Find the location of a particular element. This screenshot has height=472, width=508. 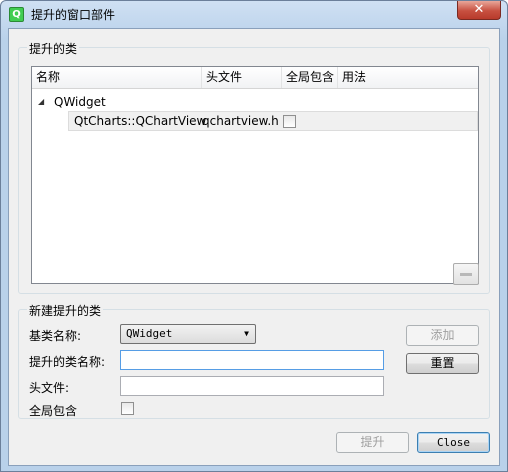

tree-child-global-include-checkbox is located at coordinates (289, 121).